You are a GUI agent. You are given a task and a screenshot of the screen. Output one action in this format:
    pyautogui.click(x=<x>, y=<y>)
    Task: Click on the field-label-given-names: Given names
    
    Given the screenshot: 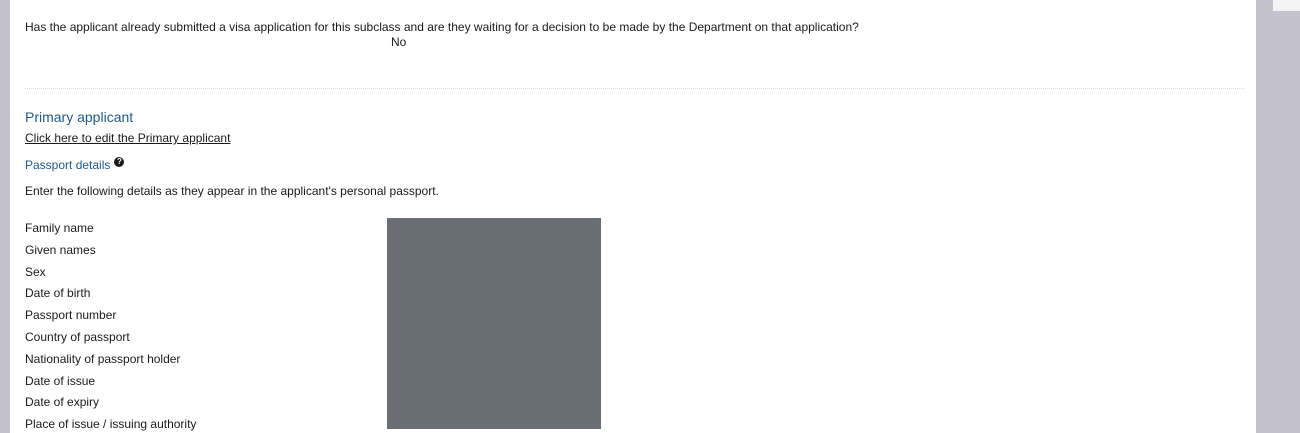 What is the action you would take?
    pyautogui.click(x=60, y=249)
    